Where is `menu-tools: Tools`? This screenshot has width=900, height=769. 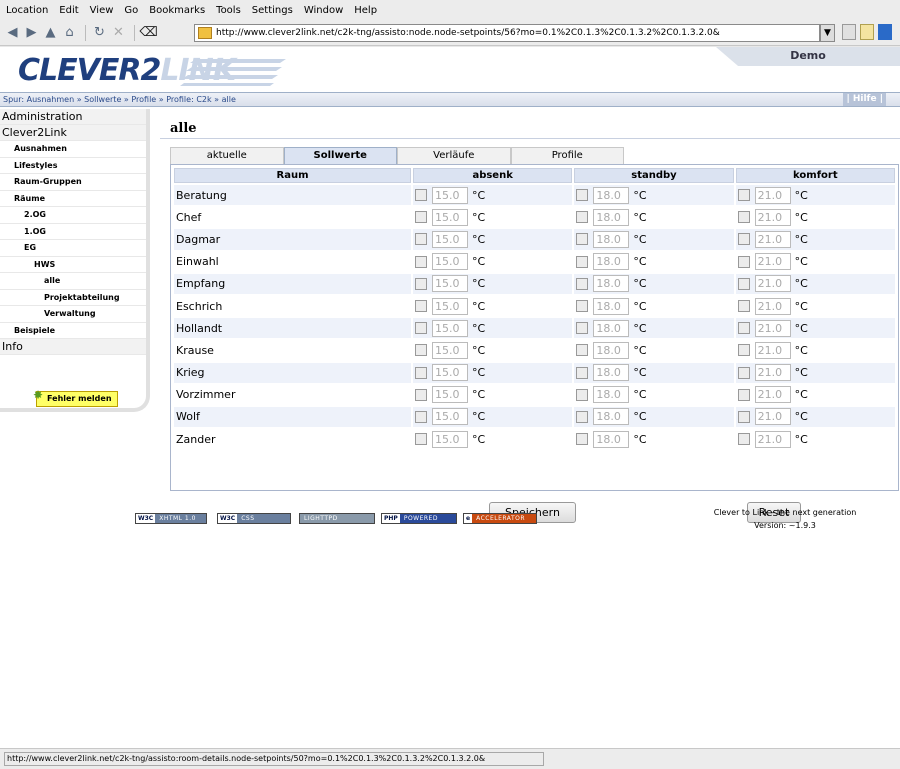 menu-tools: Tools is located at coordinates (228, 10).